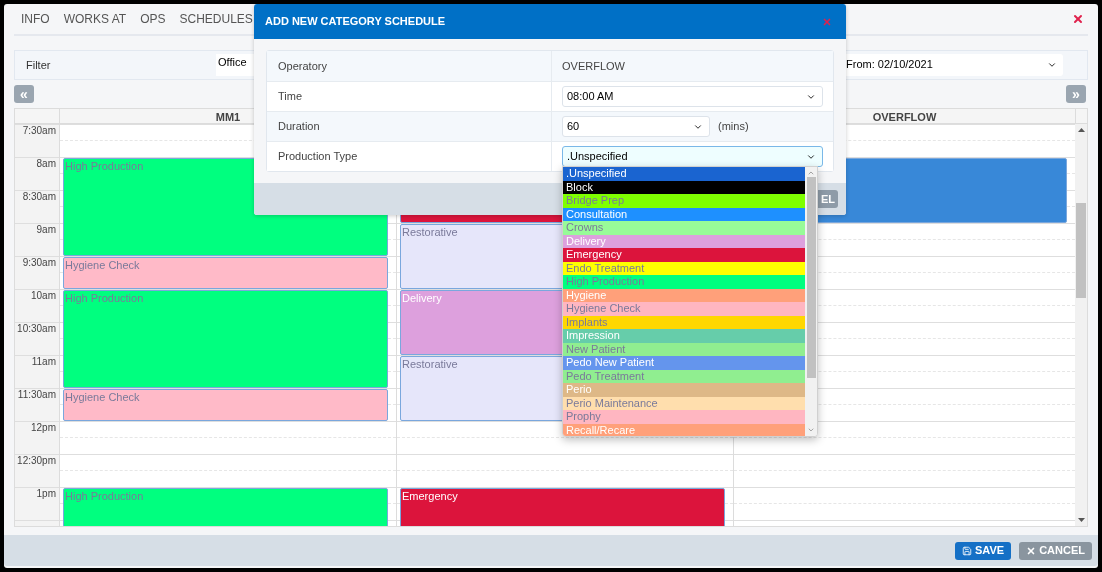 This screenshot has width=1102, height=572. I want to click on column-header: MM1, so click(228, 116).